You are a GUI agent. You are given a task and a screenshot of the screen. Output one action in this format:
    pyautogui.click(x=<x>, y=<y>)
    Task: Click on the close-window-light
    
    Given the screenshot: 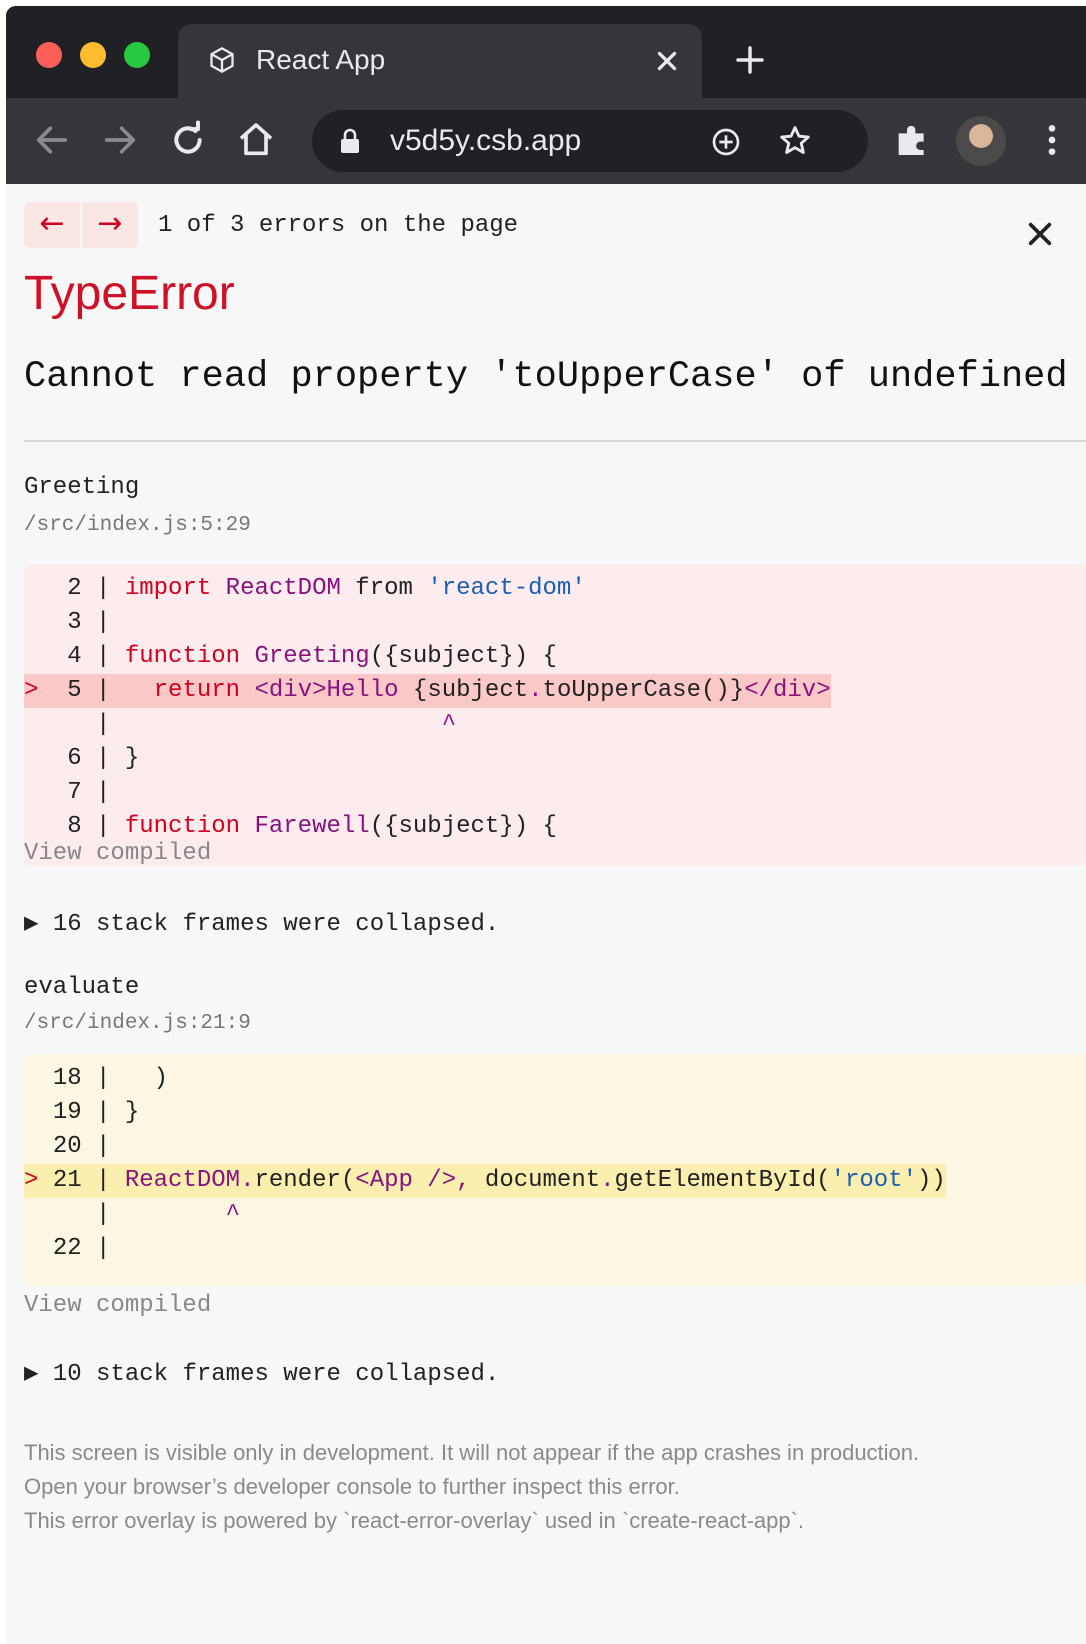 What is the action you would take?
    pyautogui.click(x=49, y=55)
    